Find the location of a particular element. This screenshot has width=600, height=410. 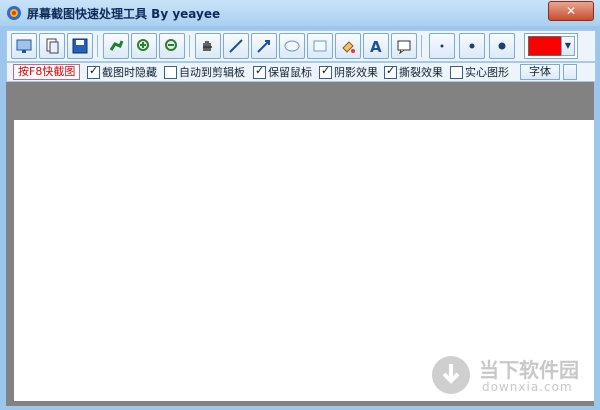

save-button is located at coordinates (80, 46).